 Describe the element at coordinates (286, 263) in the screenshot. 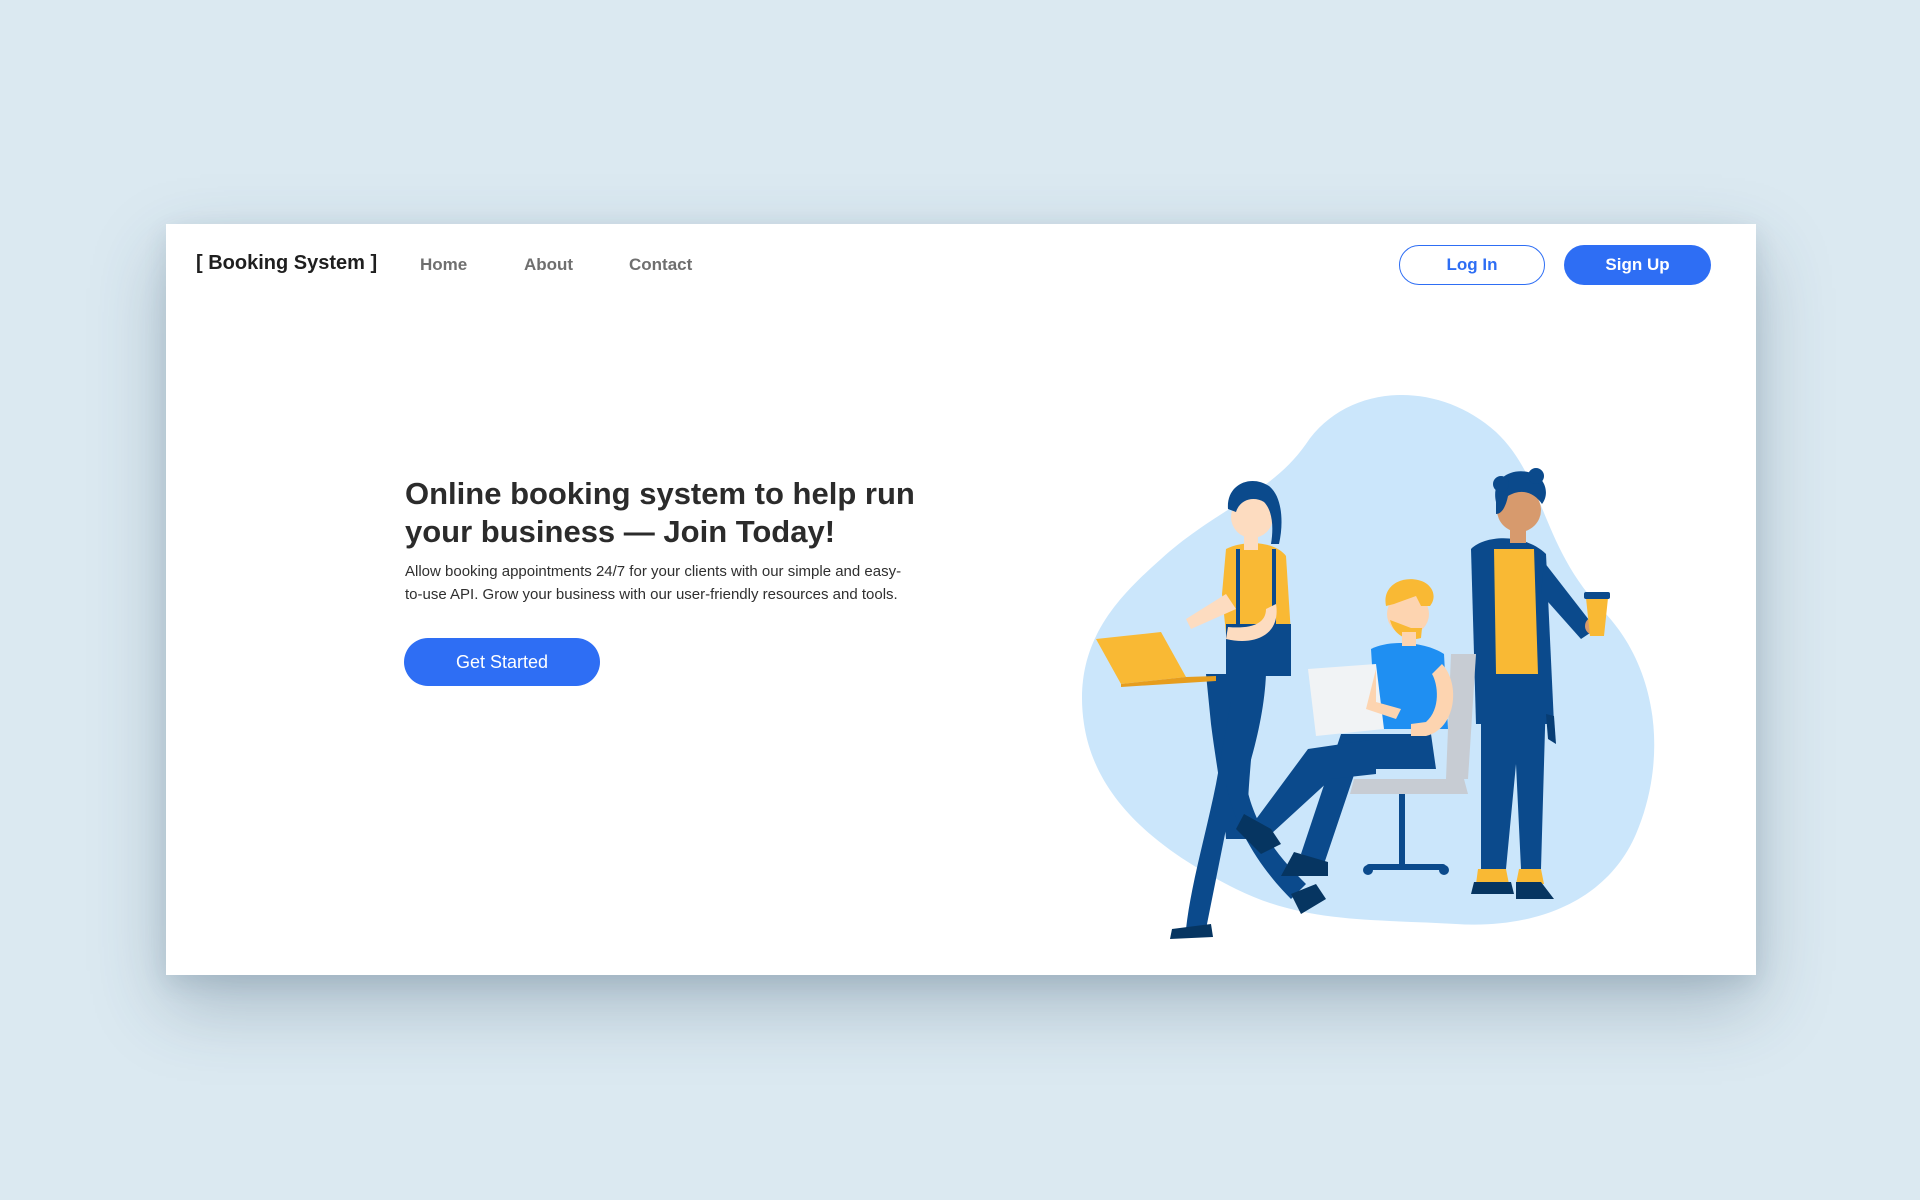

I see `site-logo: [ Booking System ]` at that location.